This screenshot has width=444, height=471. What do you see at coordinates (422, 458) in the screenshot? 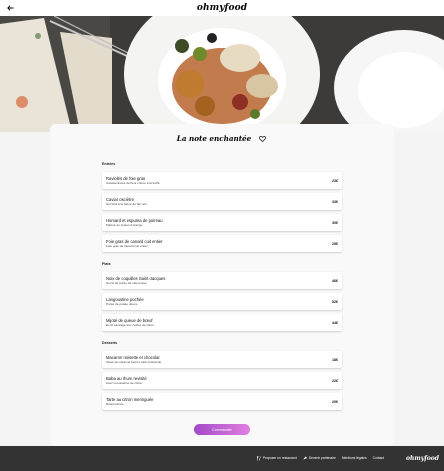
I see `footer-logo: ohmyfood` at bounding box center [422, 458].